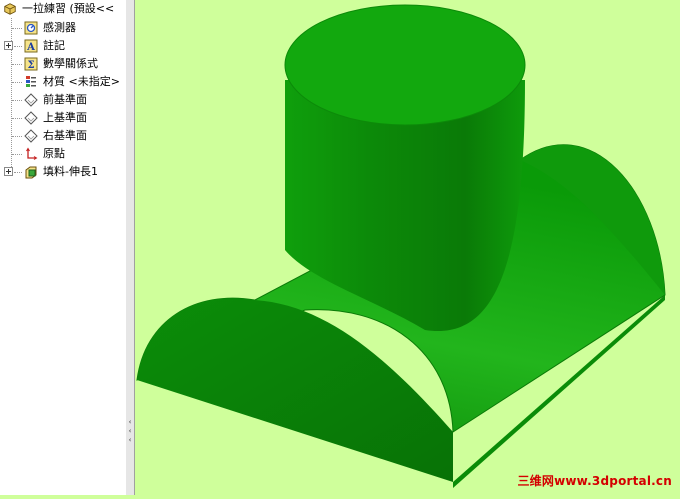 The image size is (680, 499). I want to click on tree-item-label: 前基準面, so click(65, 99).